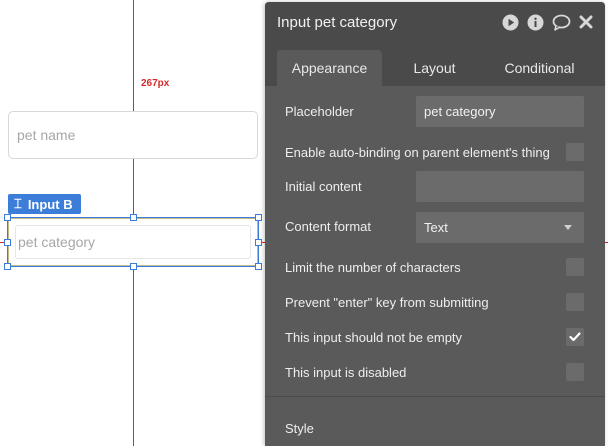 This screenshot has height=446, width=608. What do you see at coordinates (435, 372) in the screenshot?
I see `disabled-row: This input is disabled` at bounding box center [435, 372].